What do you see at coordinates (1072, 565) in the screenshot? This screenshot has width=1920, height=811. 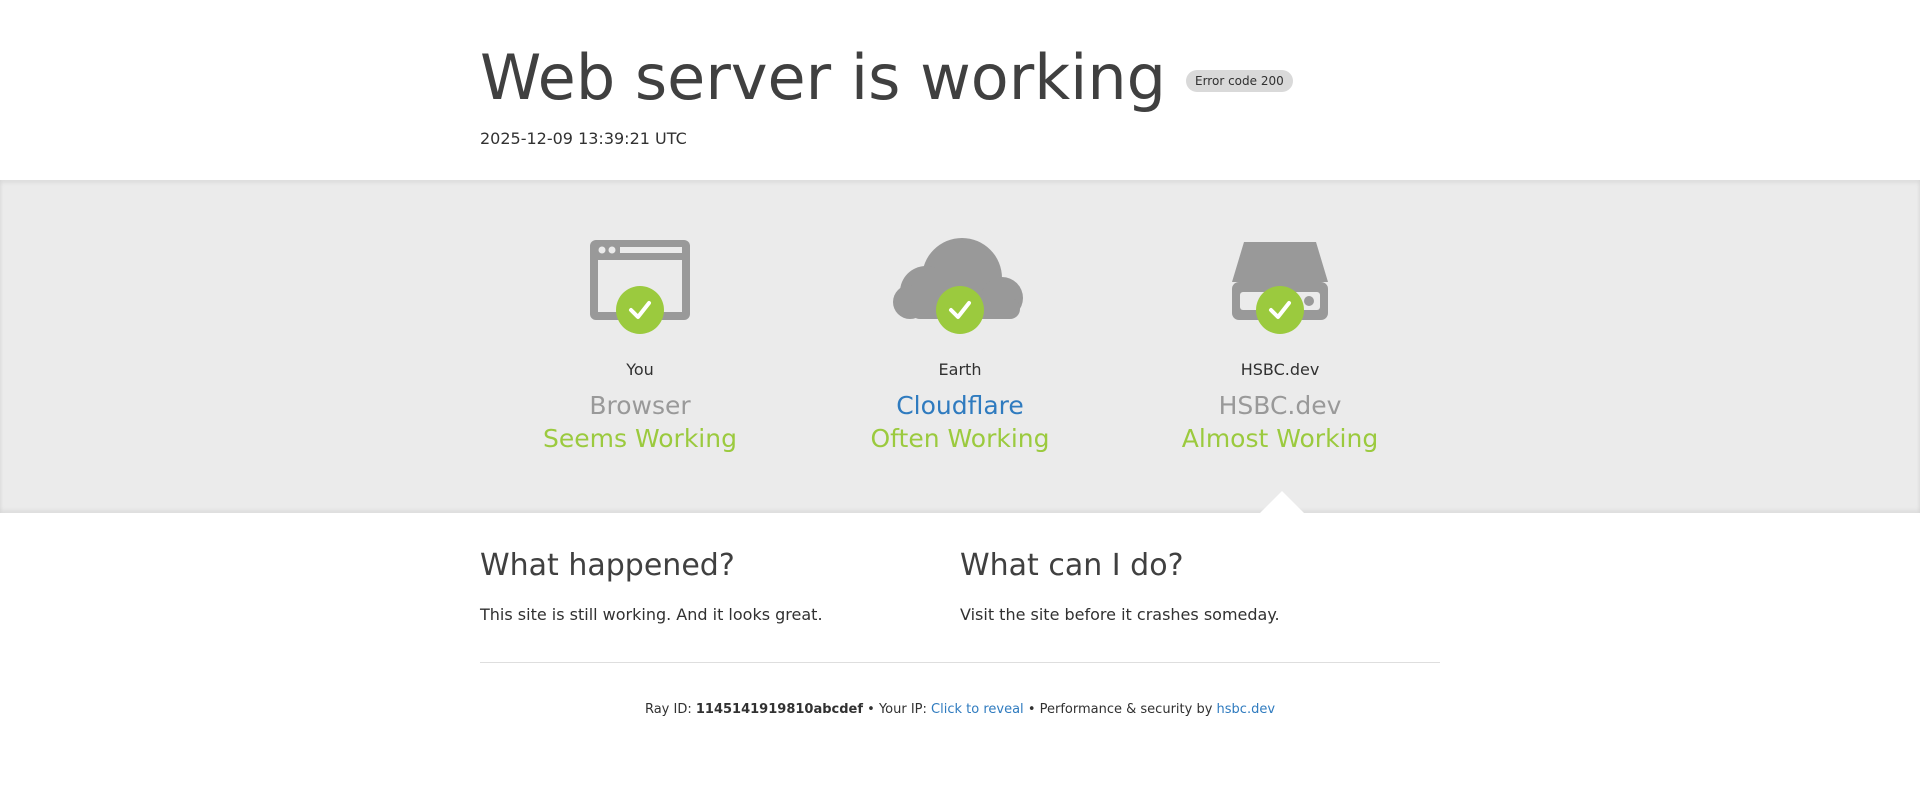 I see `what-can-do-heading: What can I do?` at bounding box center [1072, 565].